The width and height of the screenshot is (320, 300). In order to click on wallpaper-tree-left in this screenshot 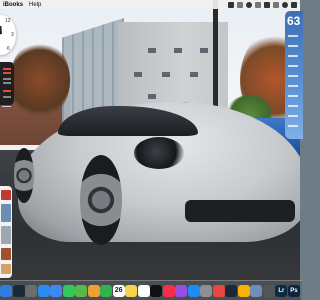, I will do `click(40, 80)`.